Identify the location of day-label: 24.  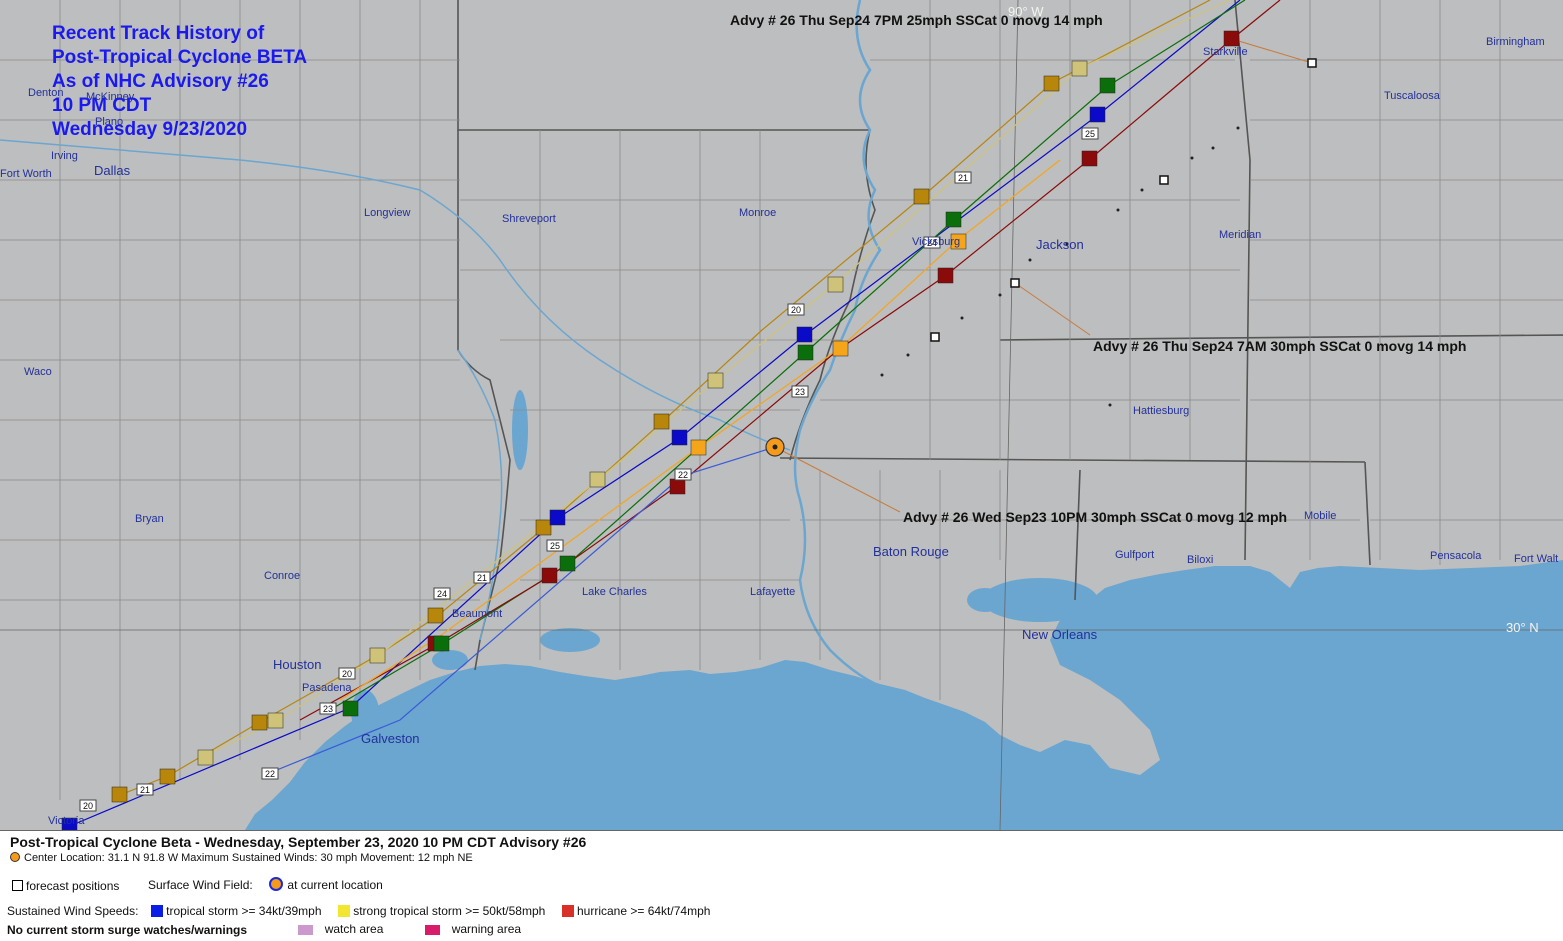
(442, 594).